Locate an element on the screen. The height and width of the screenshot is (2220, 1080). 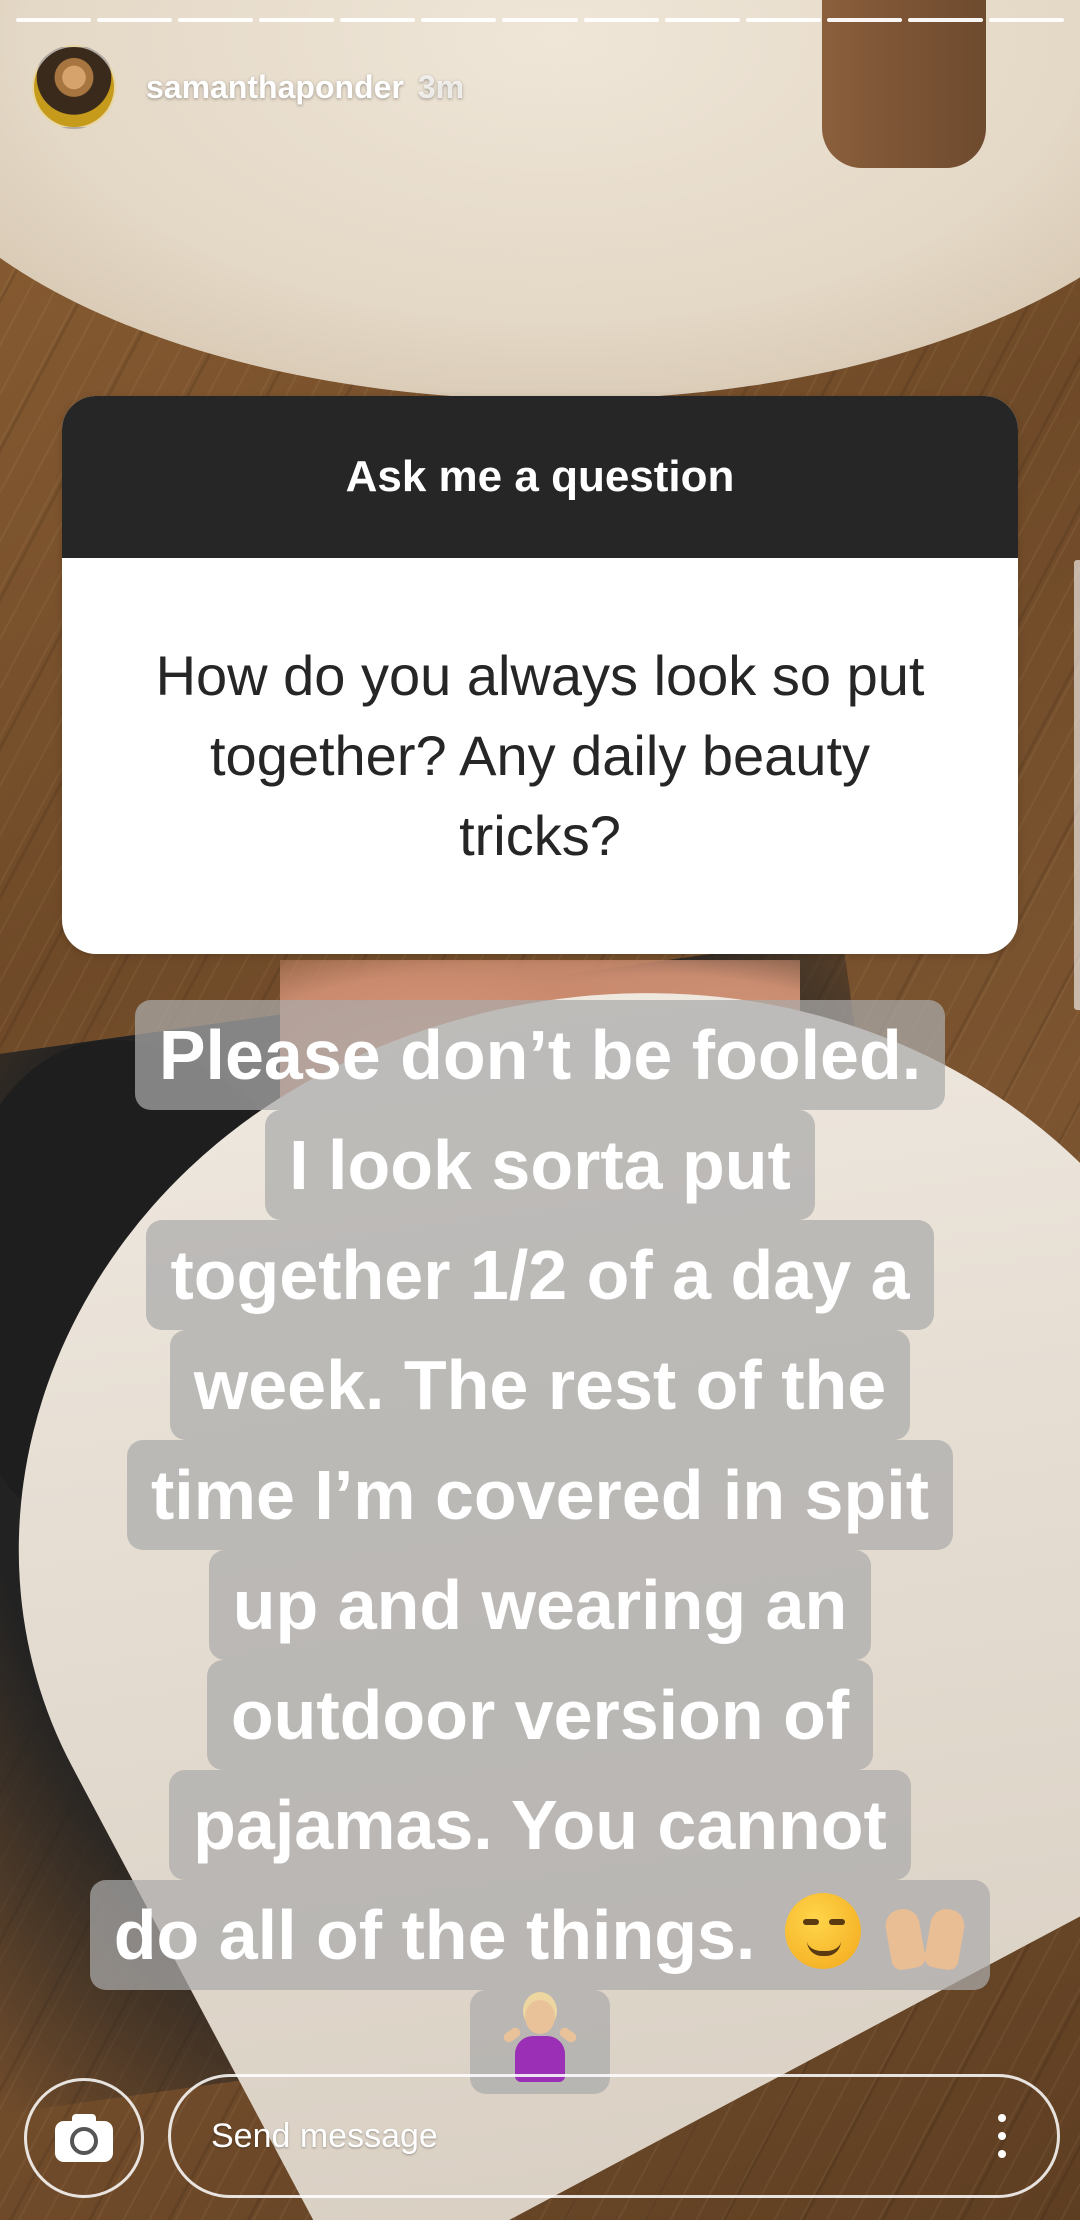
more-vertical-icon is located at coordinates (1002, 2136).